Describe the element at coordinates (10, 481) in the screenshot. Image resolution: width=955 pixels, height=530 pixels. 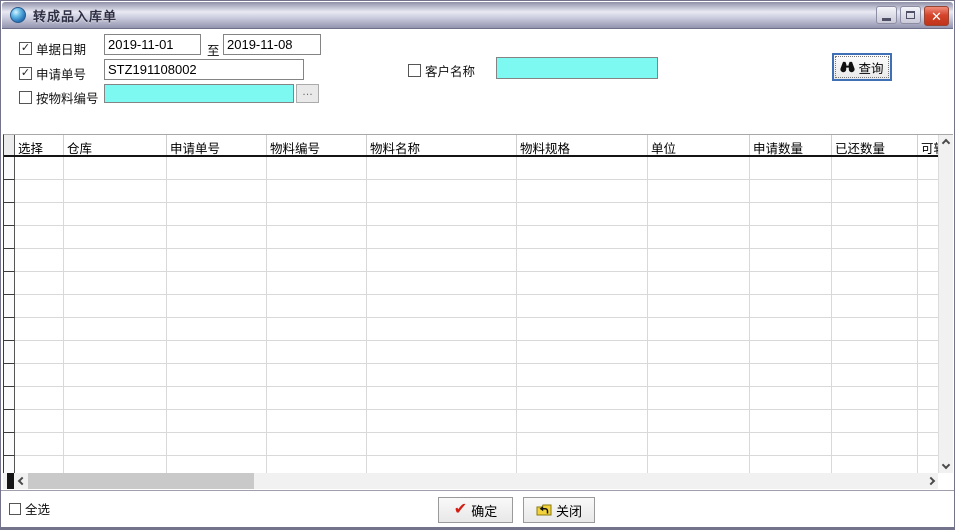
I see `scroll-divider` at that location.